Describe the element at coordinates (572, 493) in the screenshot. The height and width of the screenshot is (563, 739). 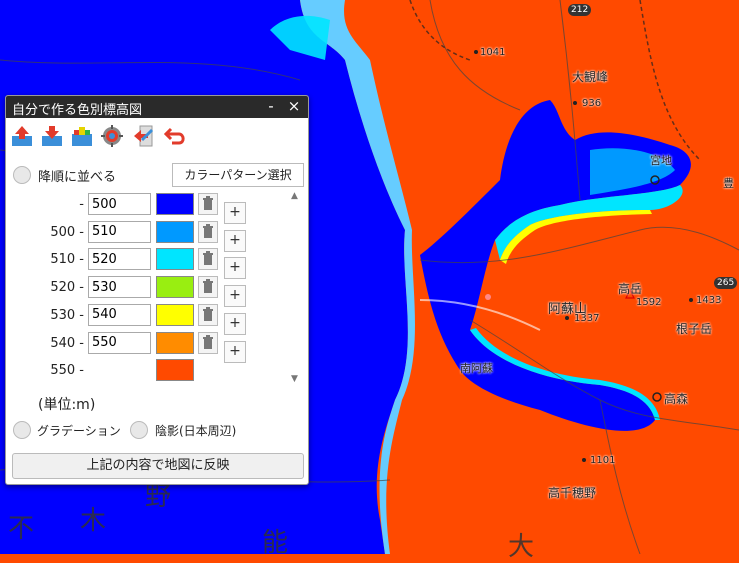
I see `map-label-takachiho: 高千穂野` at that location.